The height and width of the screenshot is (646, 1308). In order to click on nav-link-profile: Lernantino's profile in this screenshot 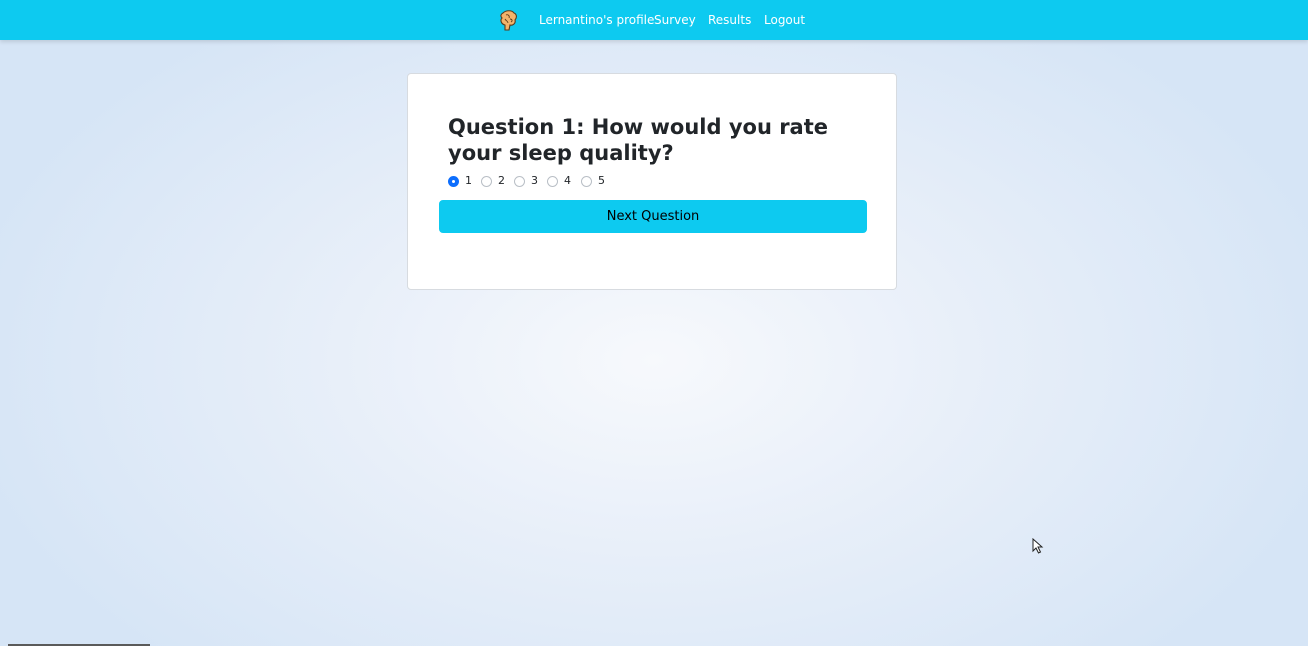, I will do `click(596, 20)`.